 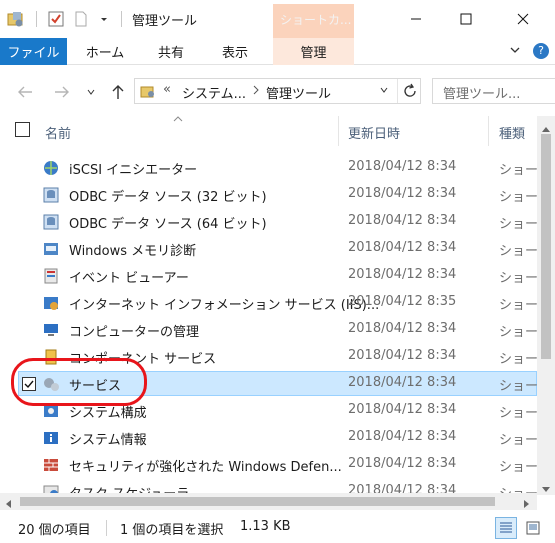 What do you see at coordinates (410, 93) in the screenshot?
I see `refresh-icon` at bounding box center [410, 93].